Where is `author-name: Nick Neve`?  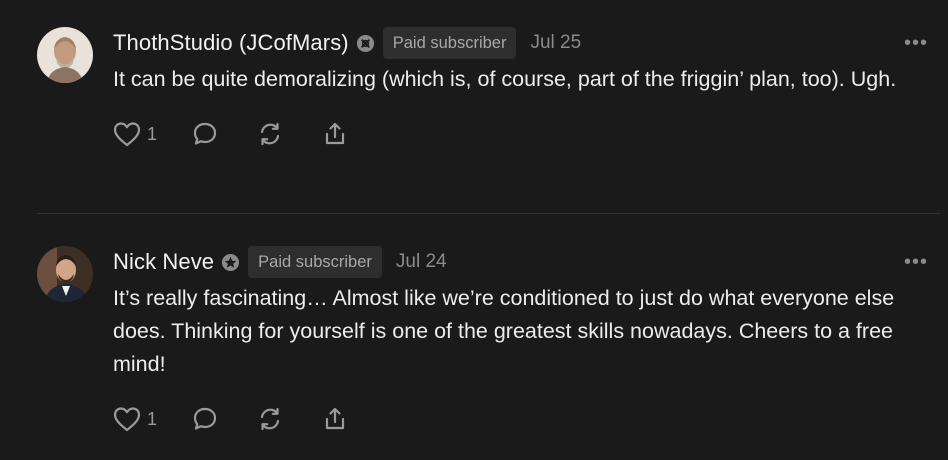
author-name: Nick Neve is located at coordinates (163, 262).